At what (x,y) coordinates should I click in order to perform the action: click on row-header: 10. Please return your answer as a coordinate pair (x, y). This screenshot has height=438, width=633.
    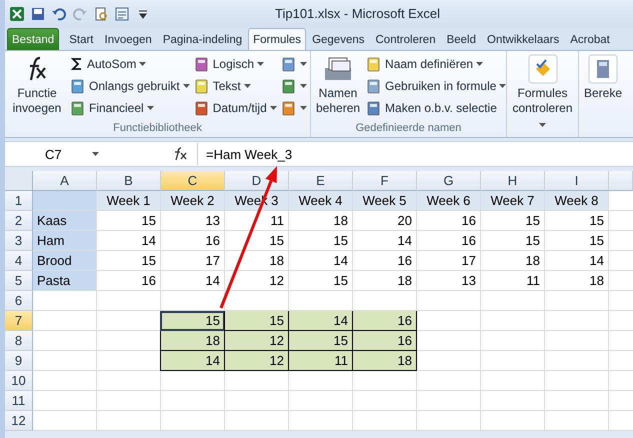
    Looking at the image, I should click on (19, 381).